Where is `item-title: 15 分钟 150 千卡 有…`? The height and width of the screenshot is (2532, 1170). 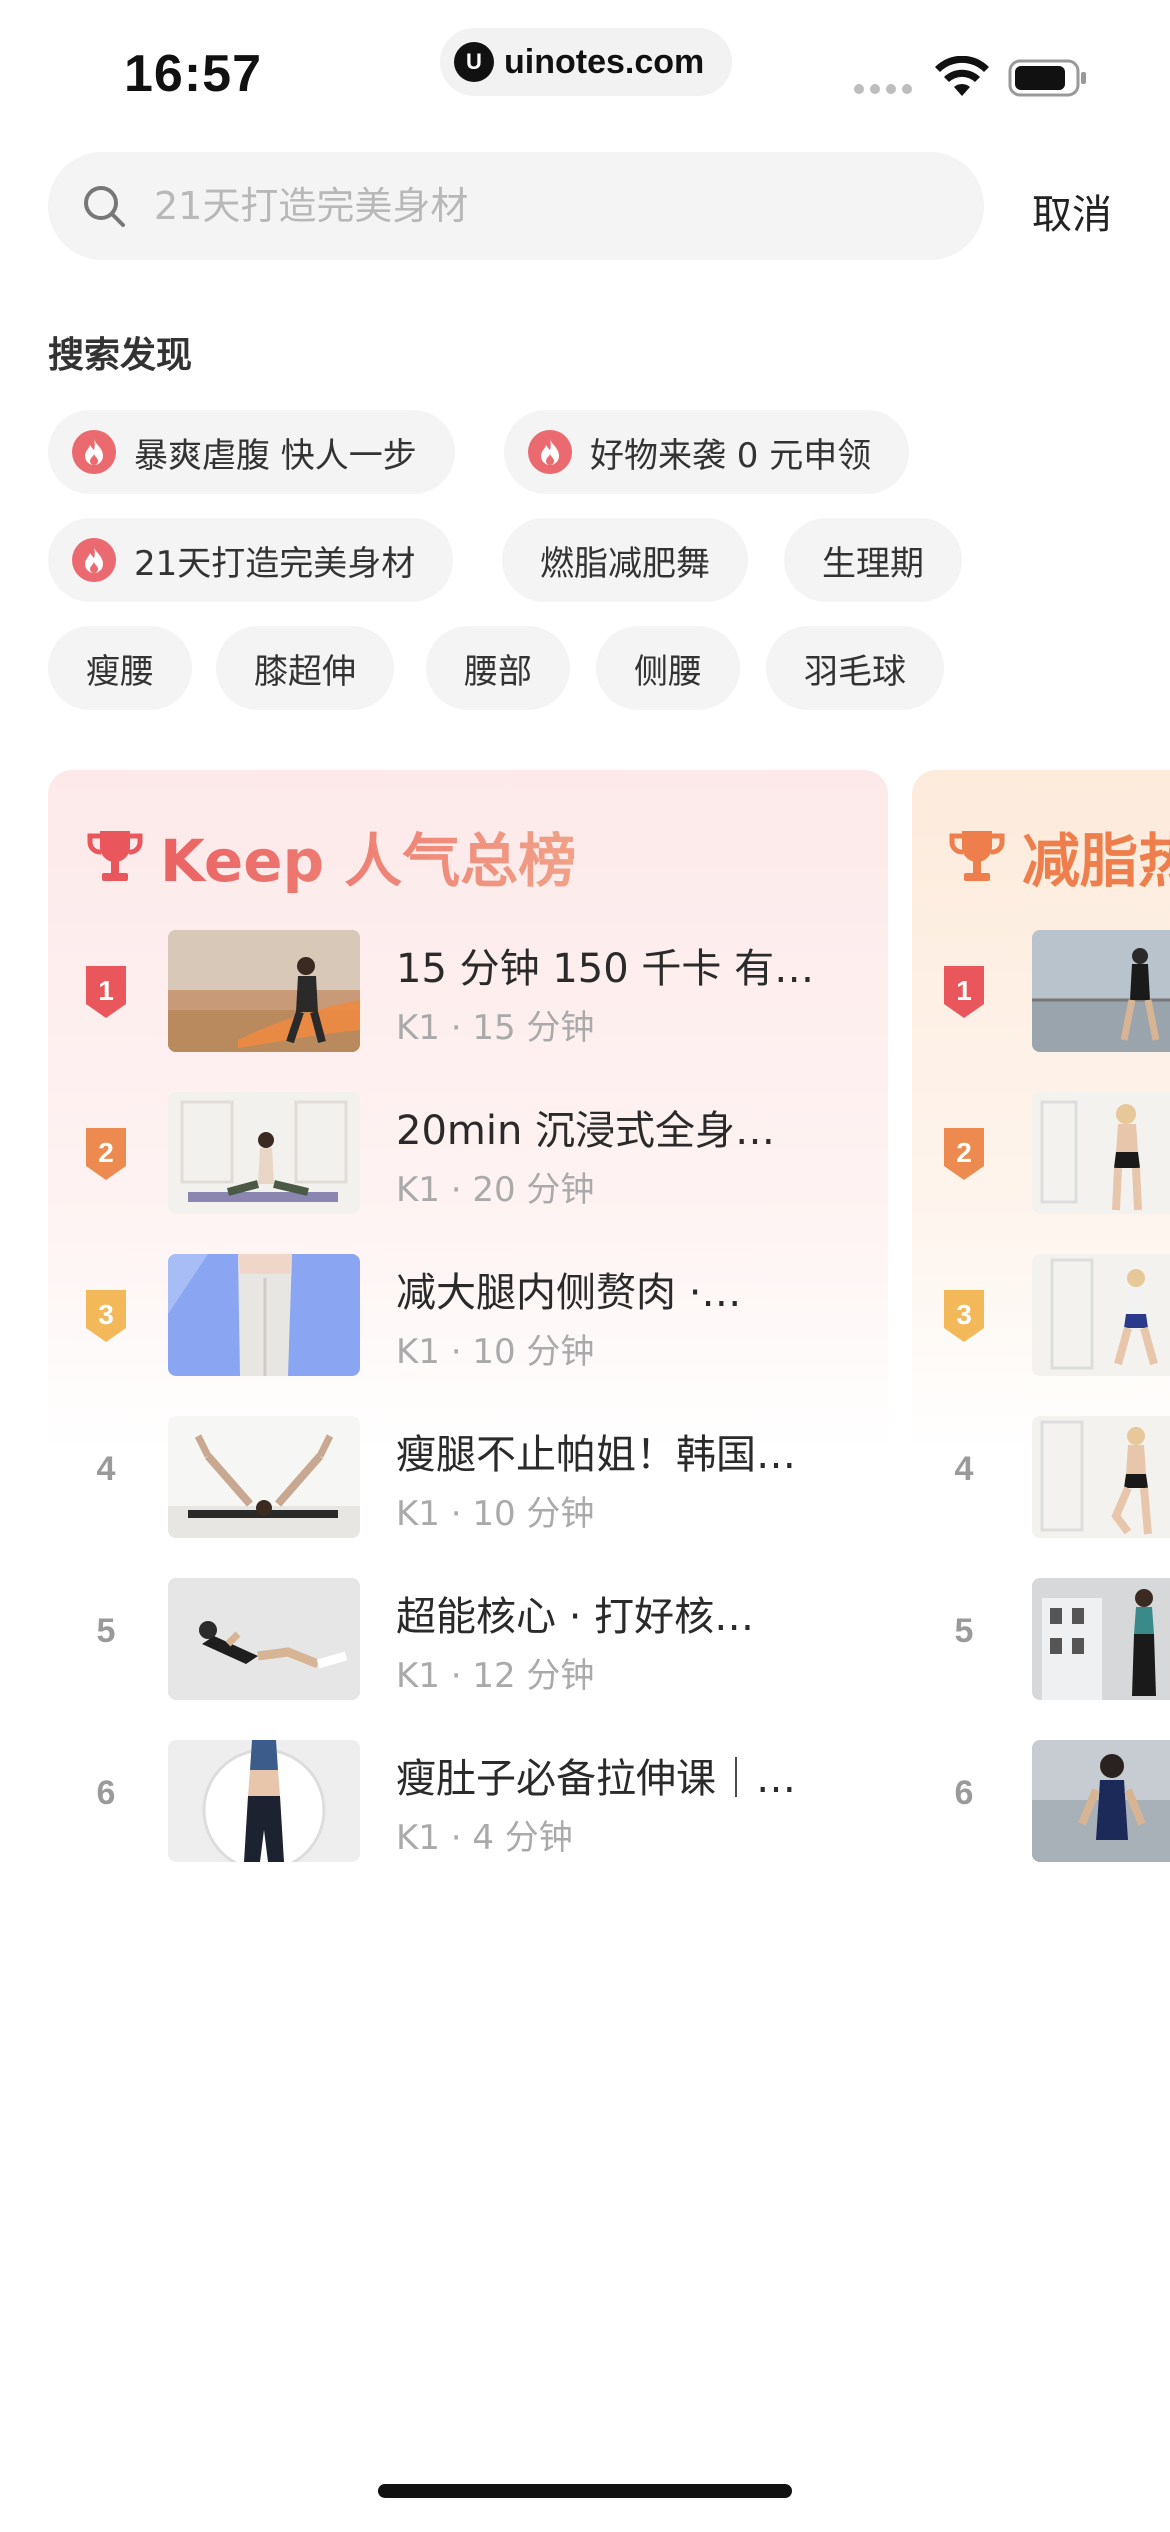
item-title: 15 分钟 150 千卡 有… is located at coordinates (605, 969).